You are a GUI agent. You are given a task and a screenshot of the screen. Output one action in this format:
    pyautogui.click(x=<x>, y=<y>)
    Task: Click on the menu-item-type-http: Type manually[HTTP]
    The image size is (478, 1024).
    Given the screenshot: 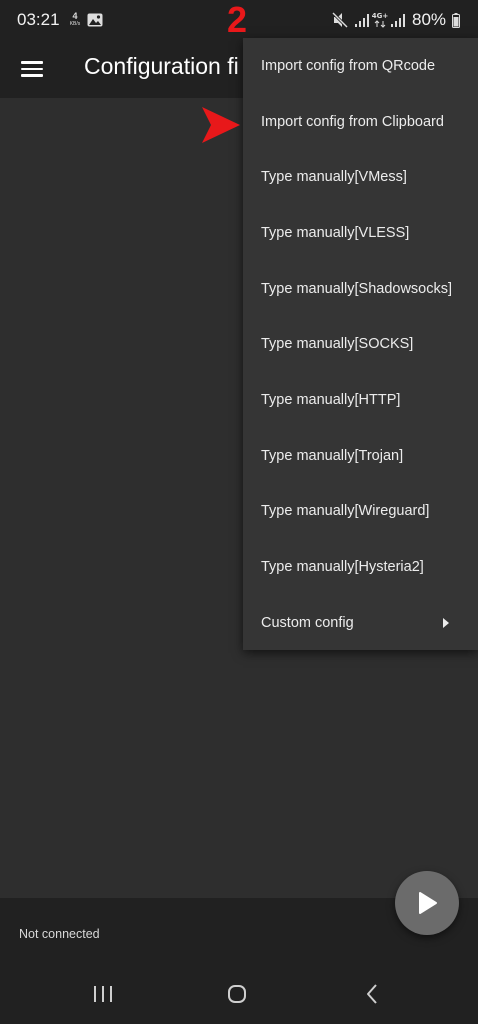 What is the action you would take?
    pyautogui.click(x=360, y=400)
    